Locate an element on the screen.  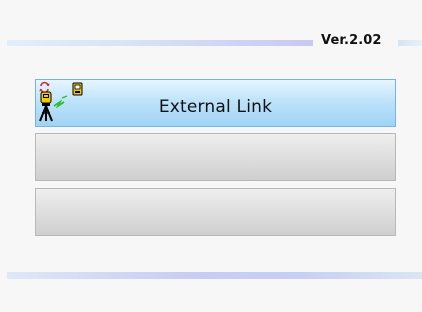
menu-item-external-link: External Link is located at coordinates (215, 103).